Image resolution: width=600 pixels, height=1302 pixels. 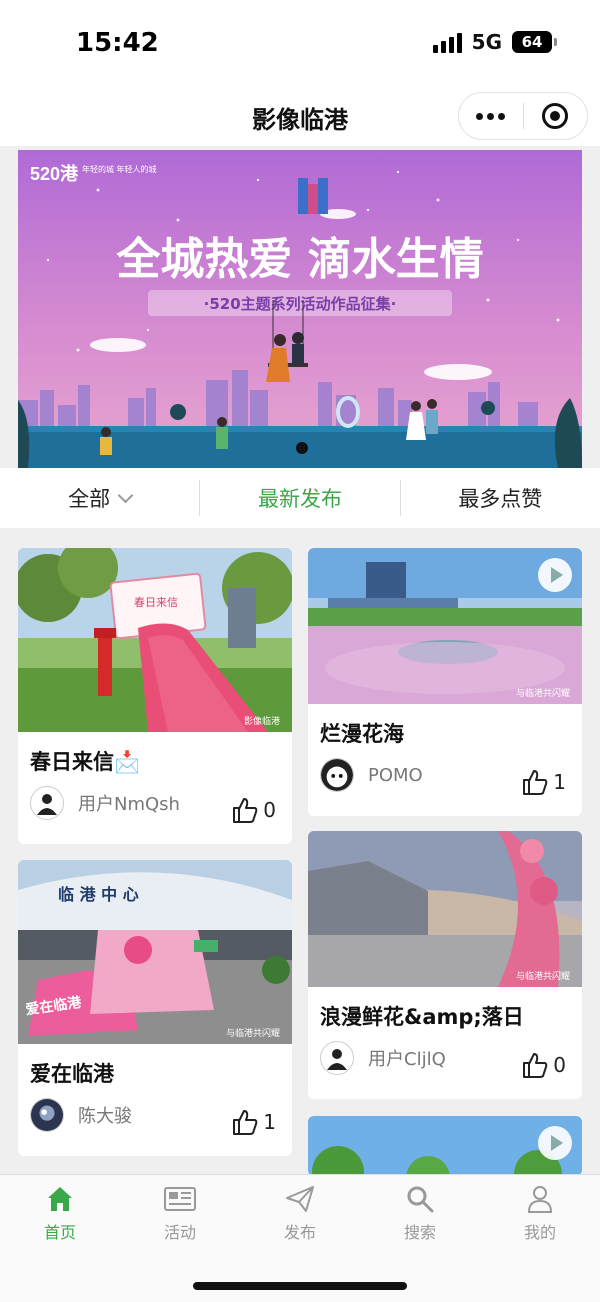 What do you see at coordinates (85, 762) in the screenshot?
I see `post-title: 春日来信📩` at bounding box center [85, 762].